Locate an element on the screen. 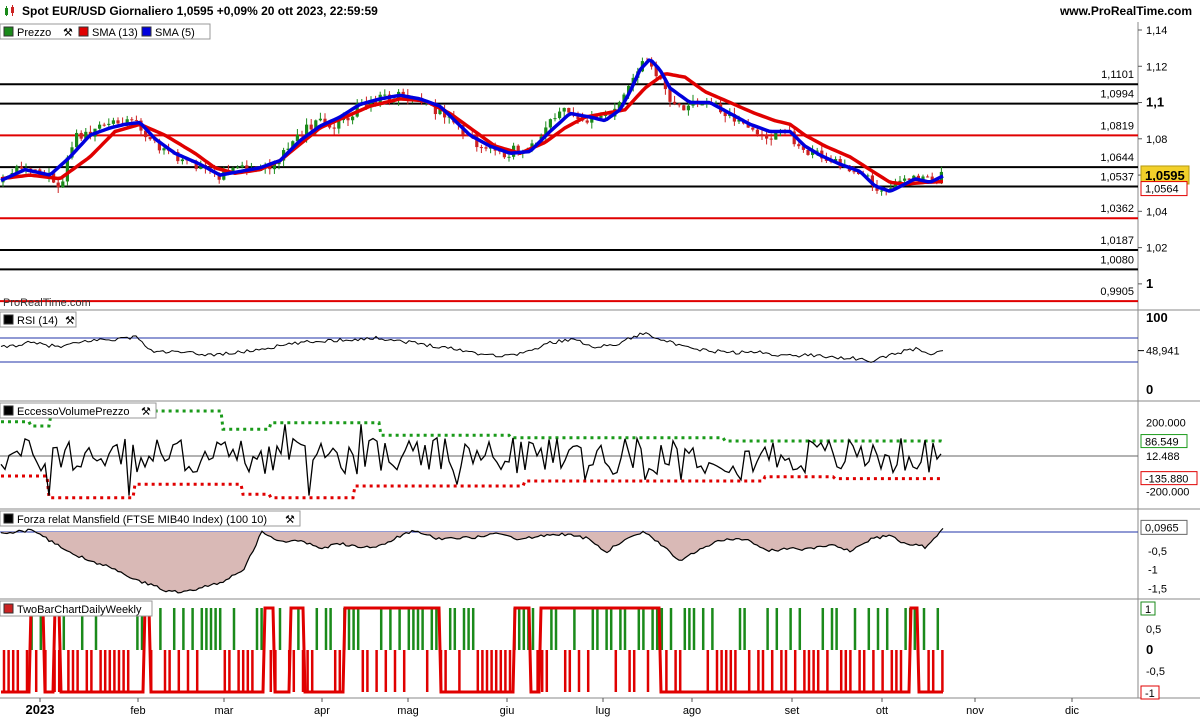 The image size is (1200, 720). site-link: www.ProRealTime.com is located at coordinates (1126, 11).